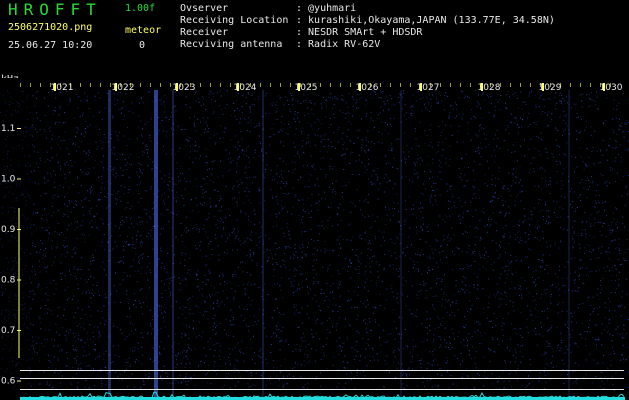 The width and height of the screenshot is (629, 400). What do you see at coordinates (8, 129) in the screenshot?
I see `y-tick-label: 1.1` at bounding box center [8, 129].